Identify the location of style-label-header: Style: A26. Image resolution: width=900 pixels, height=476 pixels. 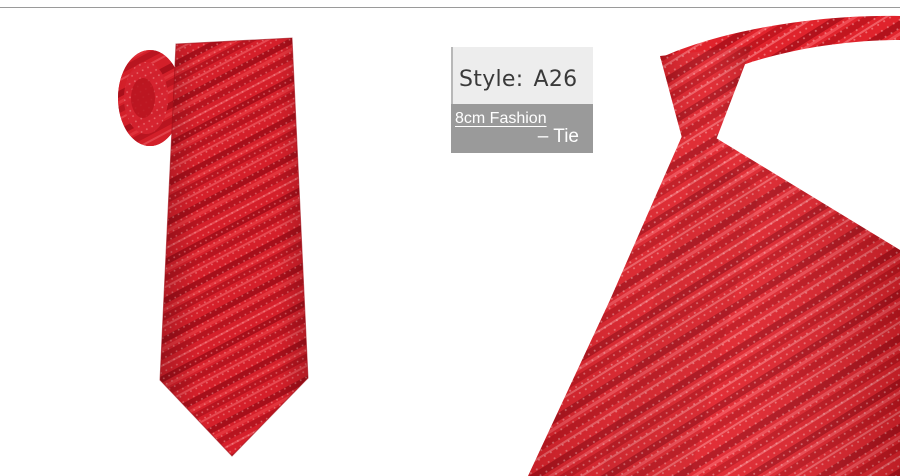
(522, 75).